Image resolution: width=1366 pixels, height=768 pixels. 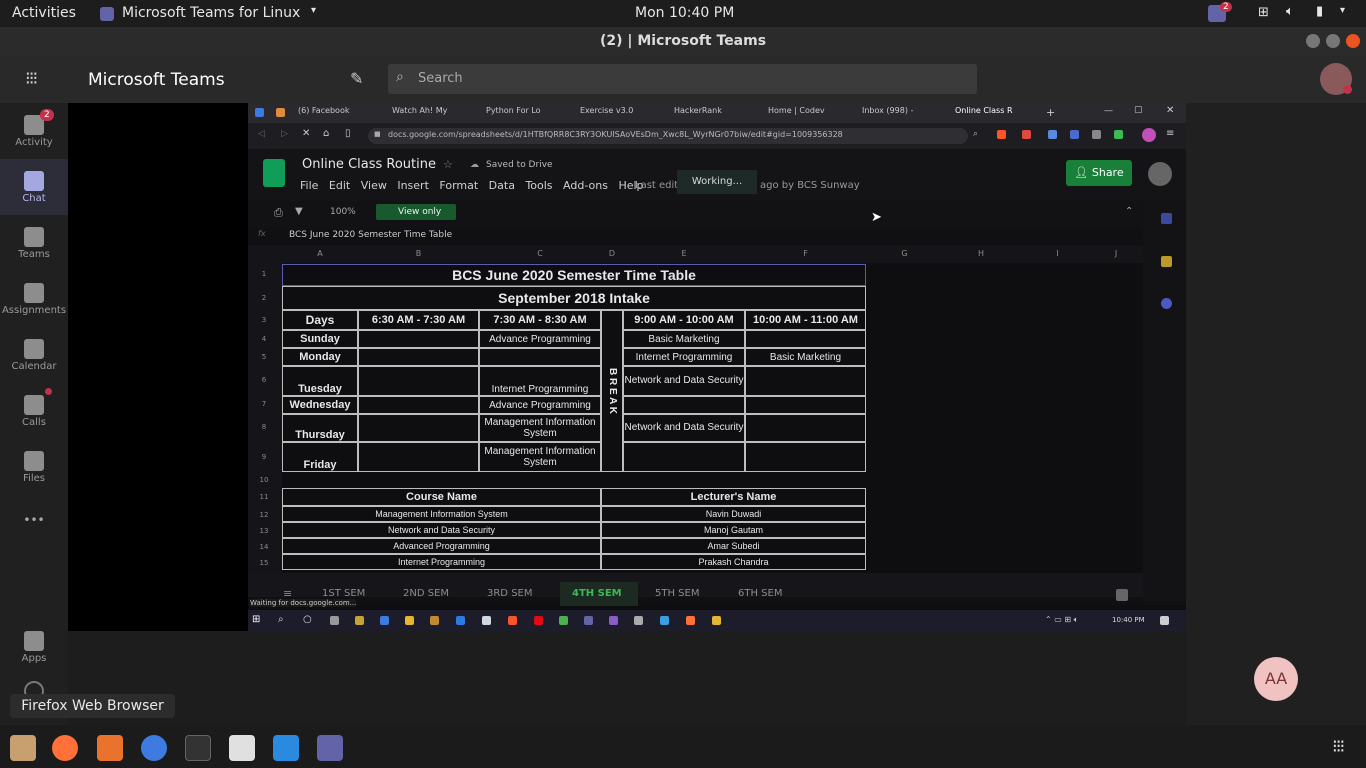 I want to click on firefox-icon, so click(x=65, y=748).